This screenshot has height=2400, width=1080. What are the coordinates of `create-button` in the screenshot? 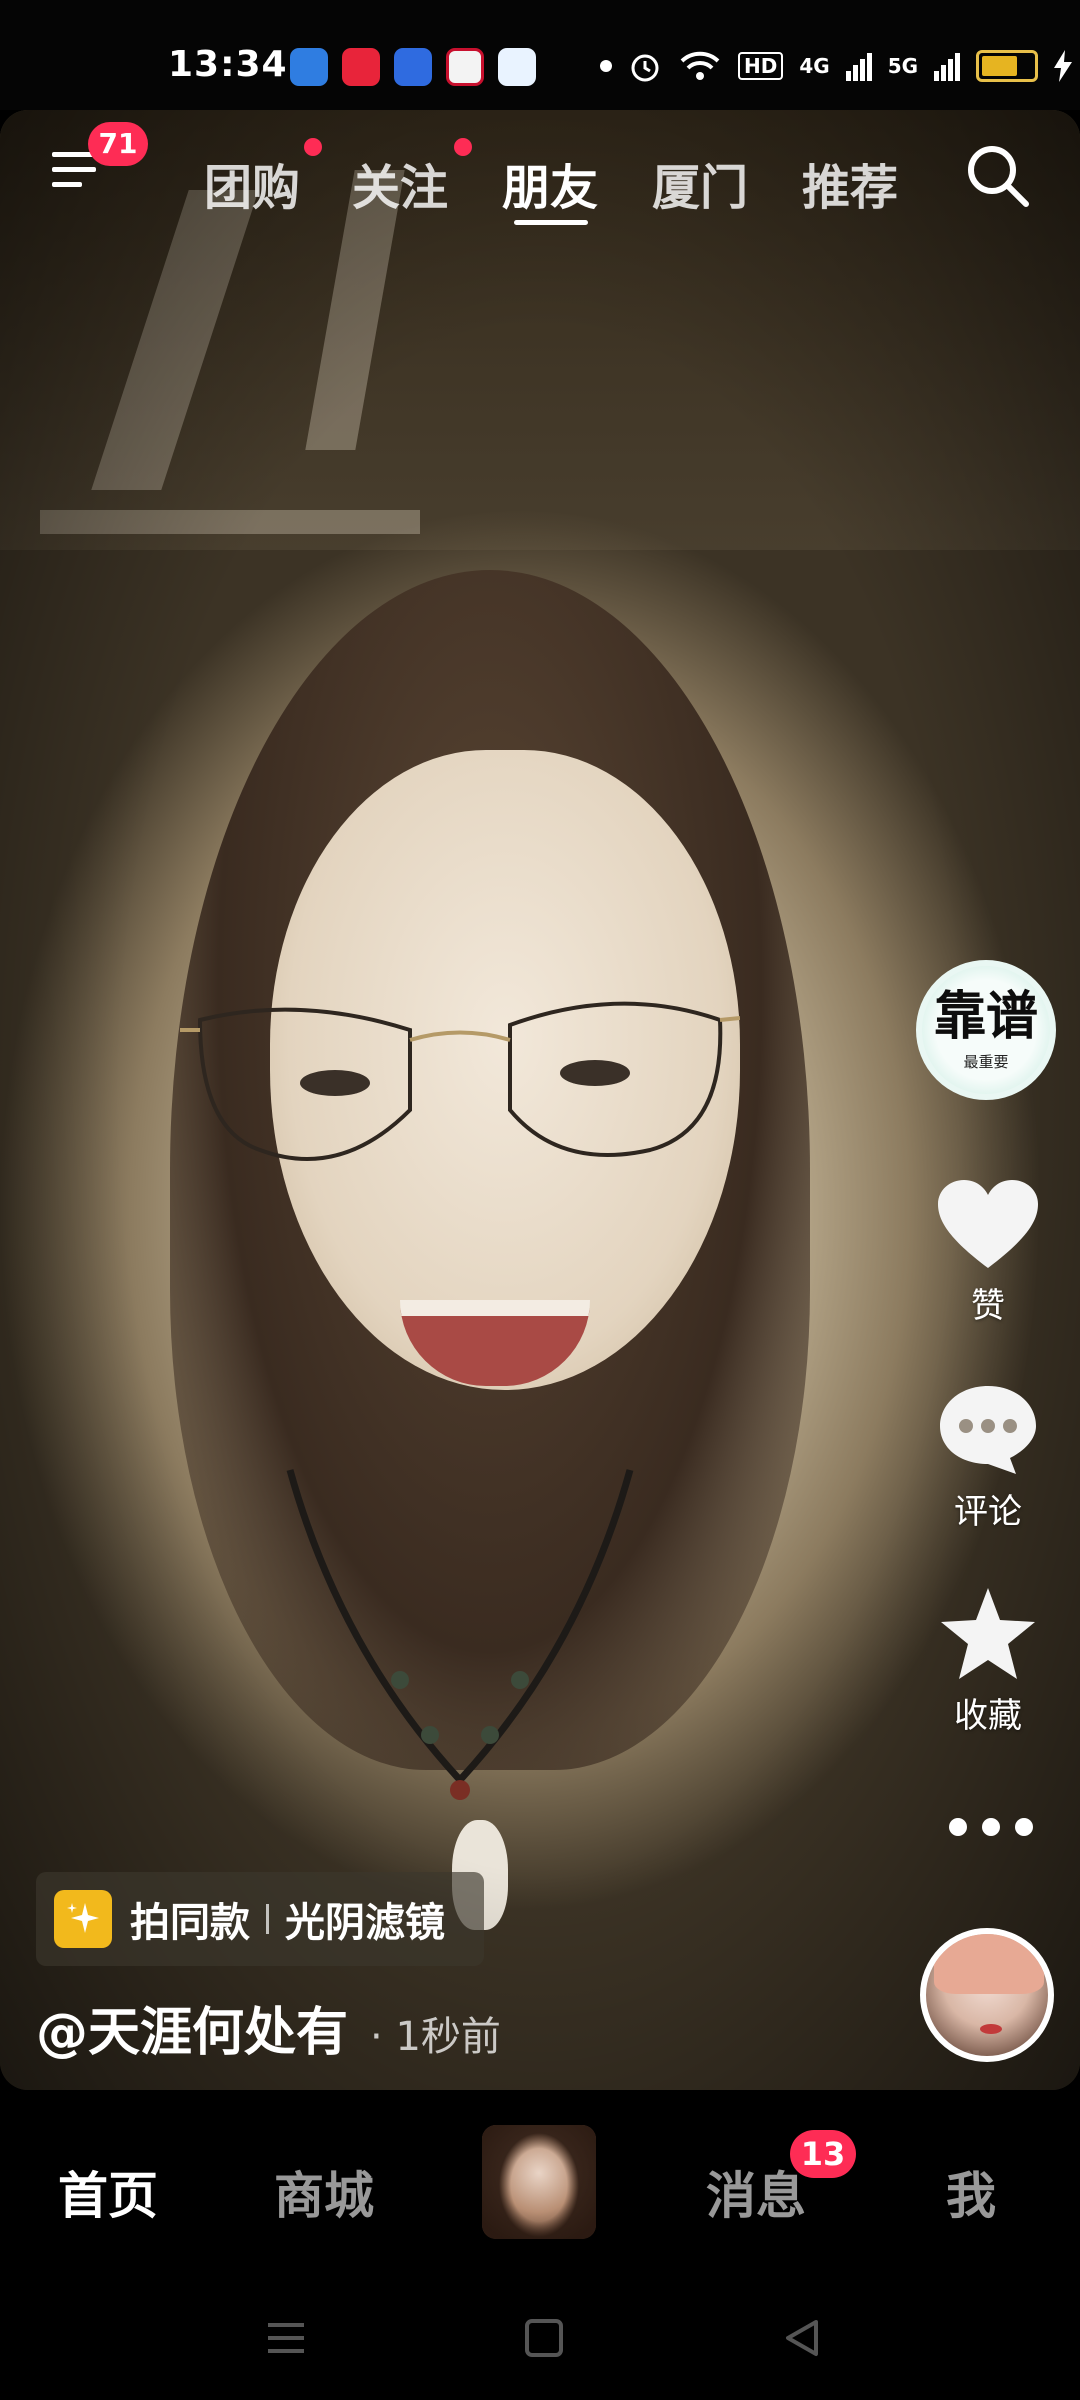 It's located at (539, 2182).